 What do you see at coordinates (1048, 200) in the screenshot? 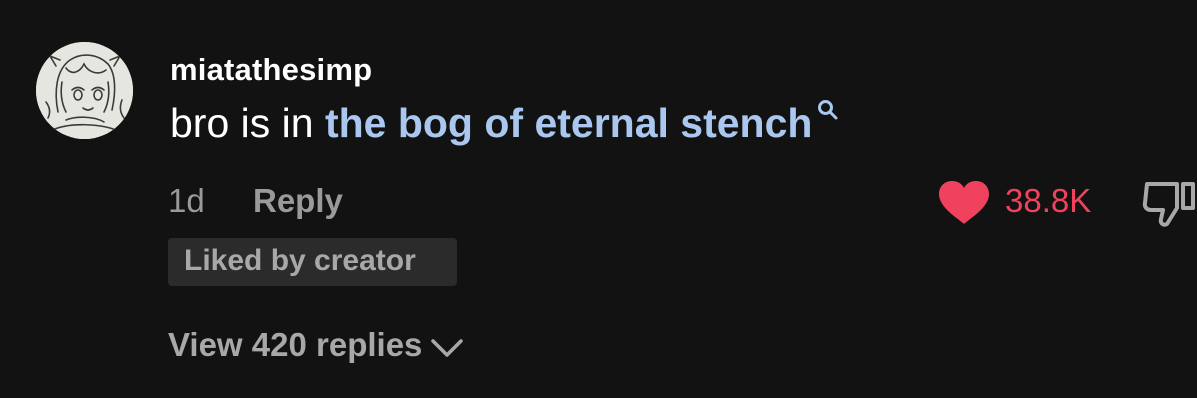
I see `like-count: 38.8K` at bounding box center [1048, 200].